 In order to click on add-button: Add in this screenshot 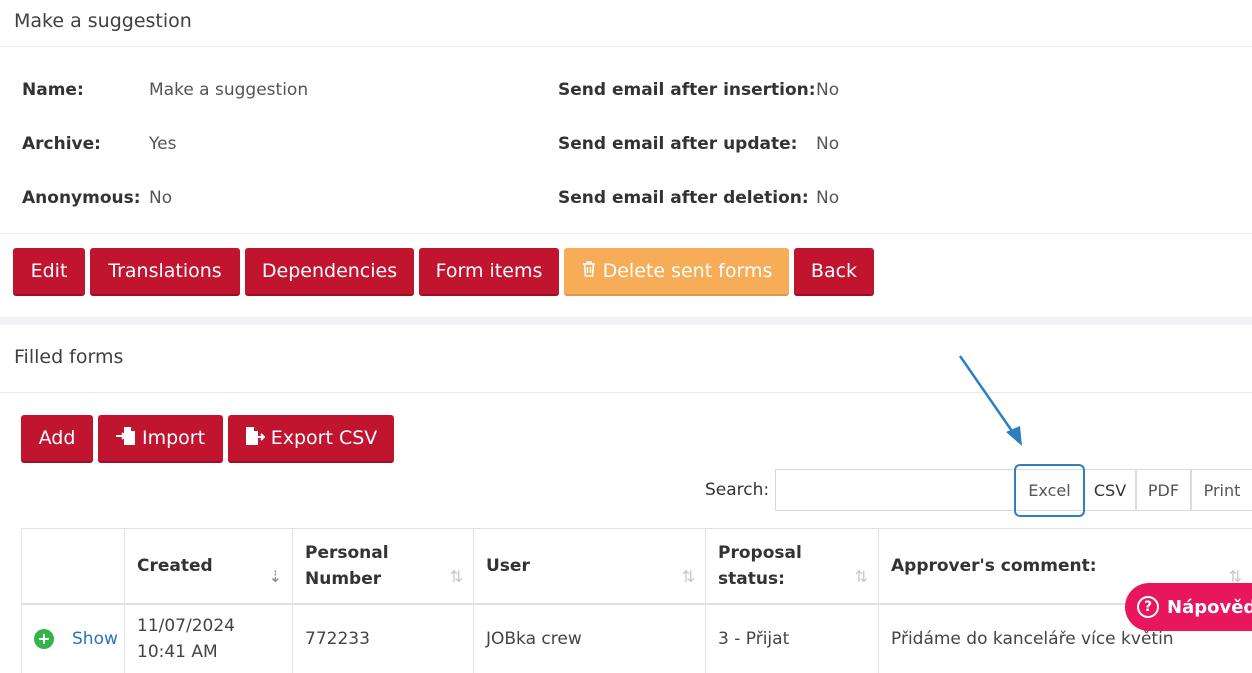, I will do `click(57, 439)`.